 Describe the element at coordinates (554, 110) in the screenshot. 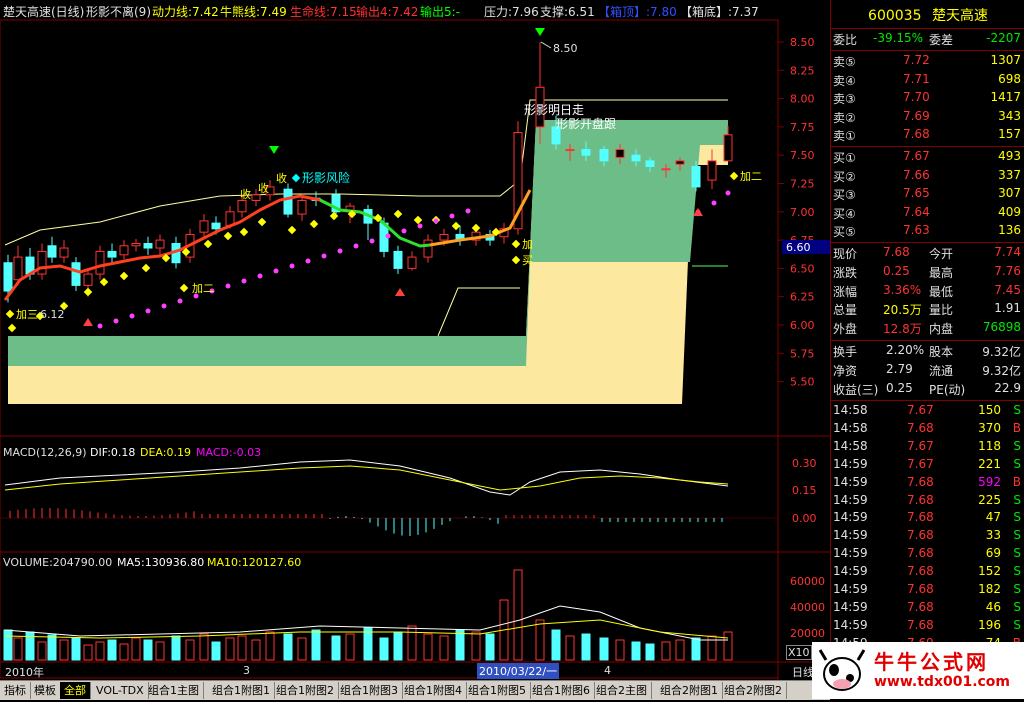

I see `annotation-text: 形影明日走` at that location.